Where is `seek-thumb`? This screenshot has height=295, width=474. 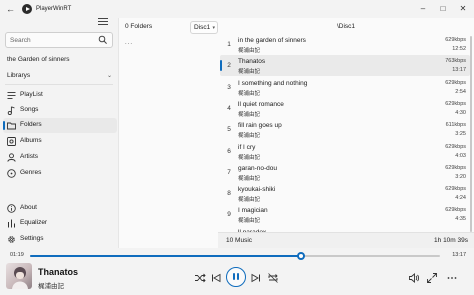
seek-thumb is located at coordinates (300, 256).